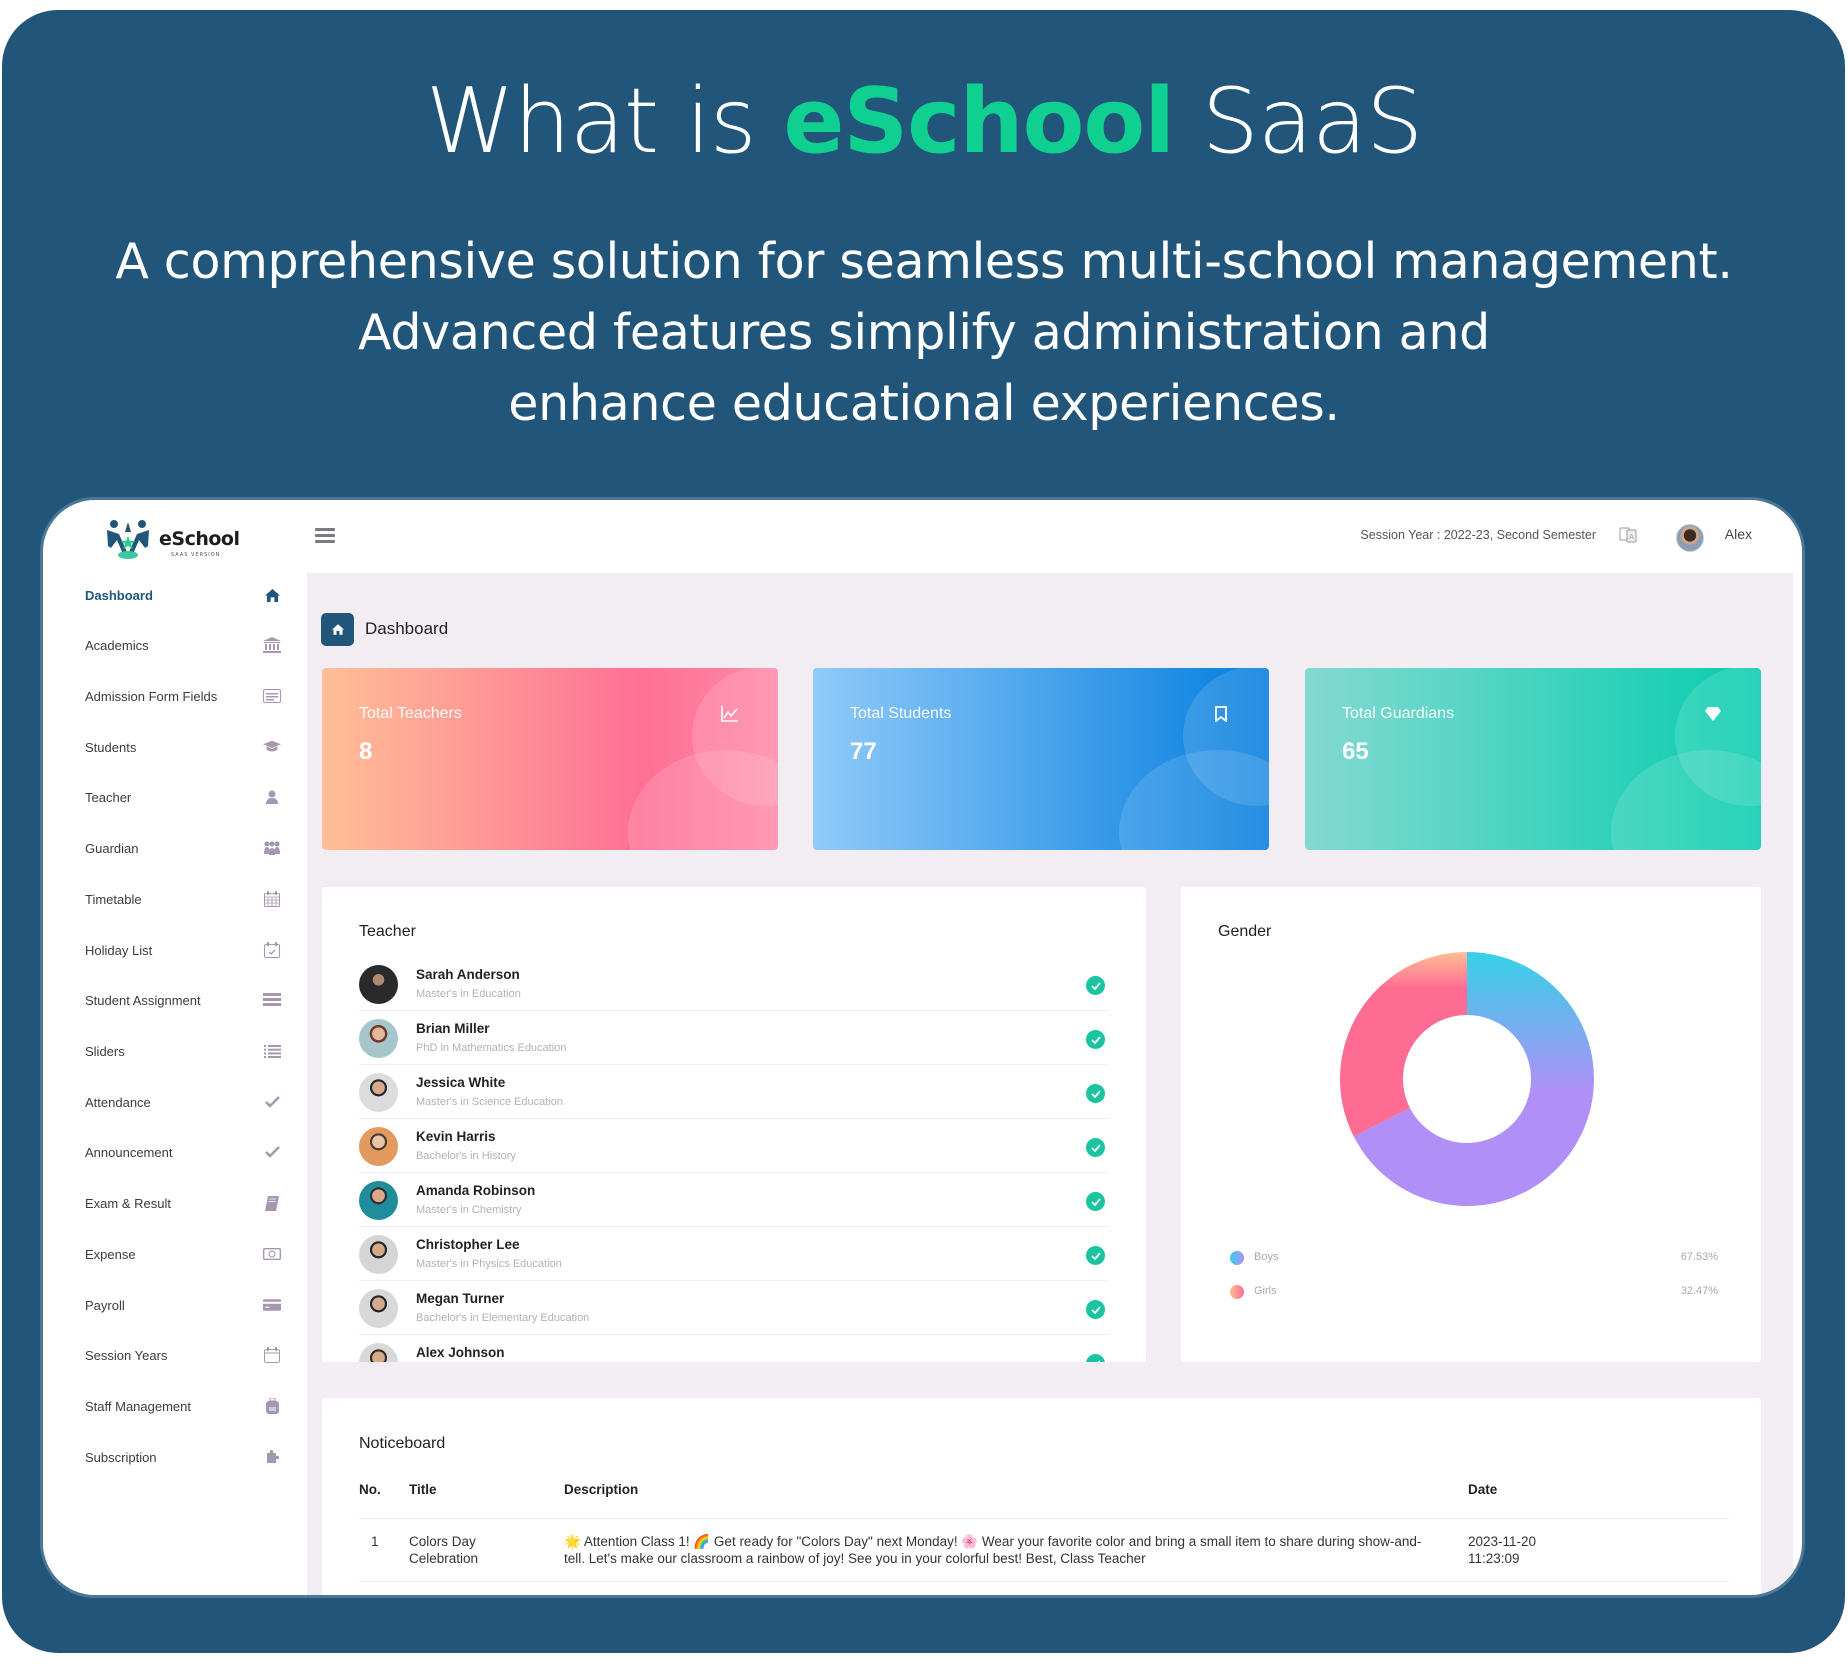 This screenshot has height=1671, width=1848. What do you see at coordinates (1299, 121) in the screenshot?
I see `hero-title-suffix: SaaS` at bounding box center [1299, 121].